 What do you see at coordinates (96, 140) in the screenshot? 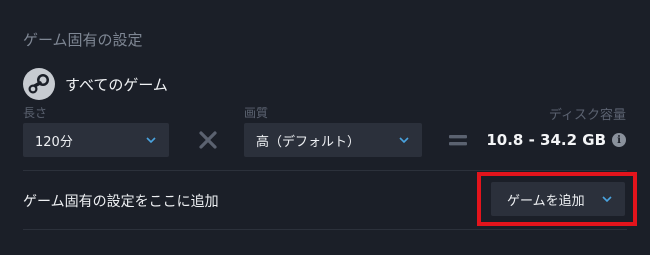
I see `length-dropdown: 120分` at bounding box center [96, 140].